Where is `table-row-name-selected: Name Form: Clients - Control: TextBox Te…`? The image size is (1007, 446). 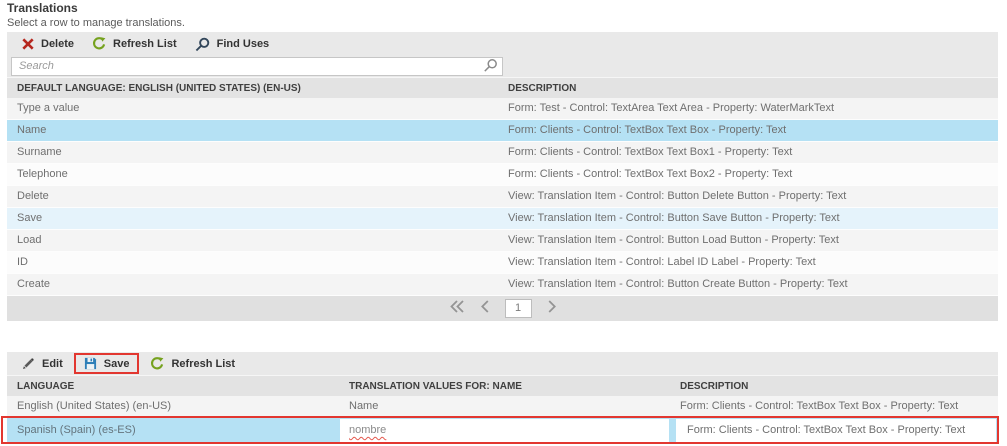 table-row-name-selected: Name Form: Clients - Control: TextBox Te… is located at coordinates (502, 131).